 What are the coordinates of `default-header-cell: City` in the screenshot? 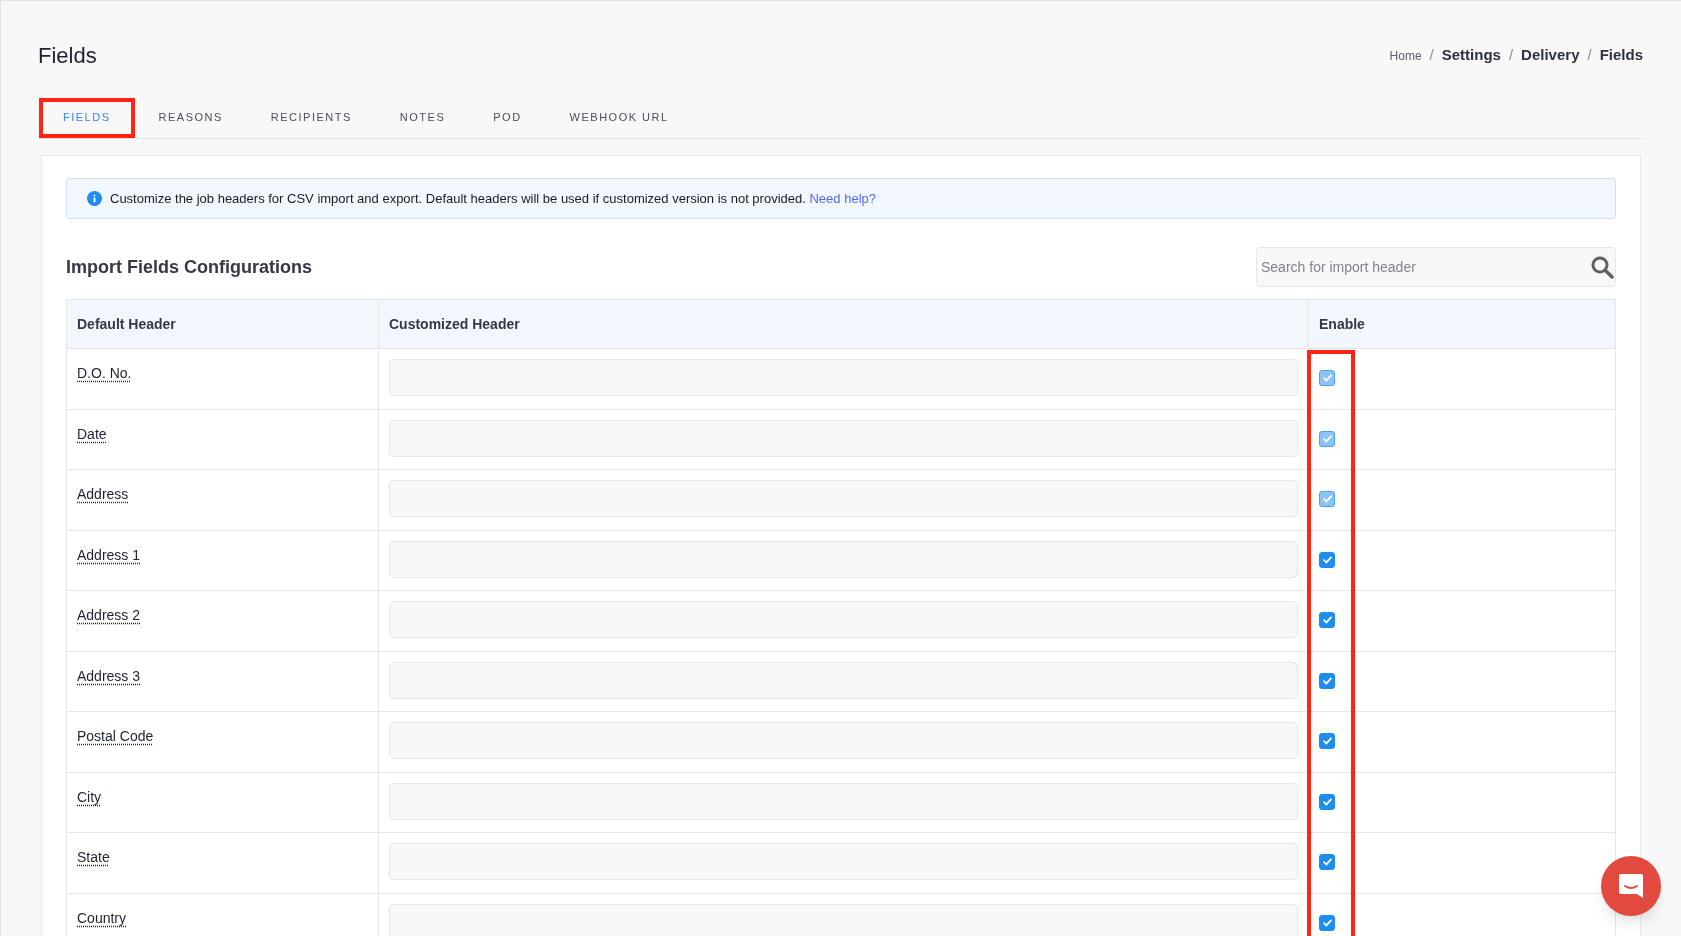 It's located at (89, 796).